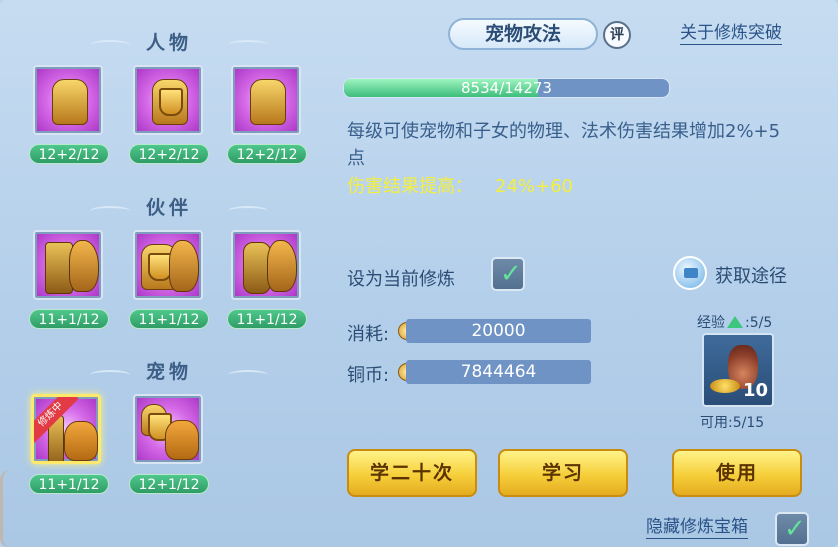 The image size is (838, 547). I want to click on cost-value: 20000, so click(498, 331).